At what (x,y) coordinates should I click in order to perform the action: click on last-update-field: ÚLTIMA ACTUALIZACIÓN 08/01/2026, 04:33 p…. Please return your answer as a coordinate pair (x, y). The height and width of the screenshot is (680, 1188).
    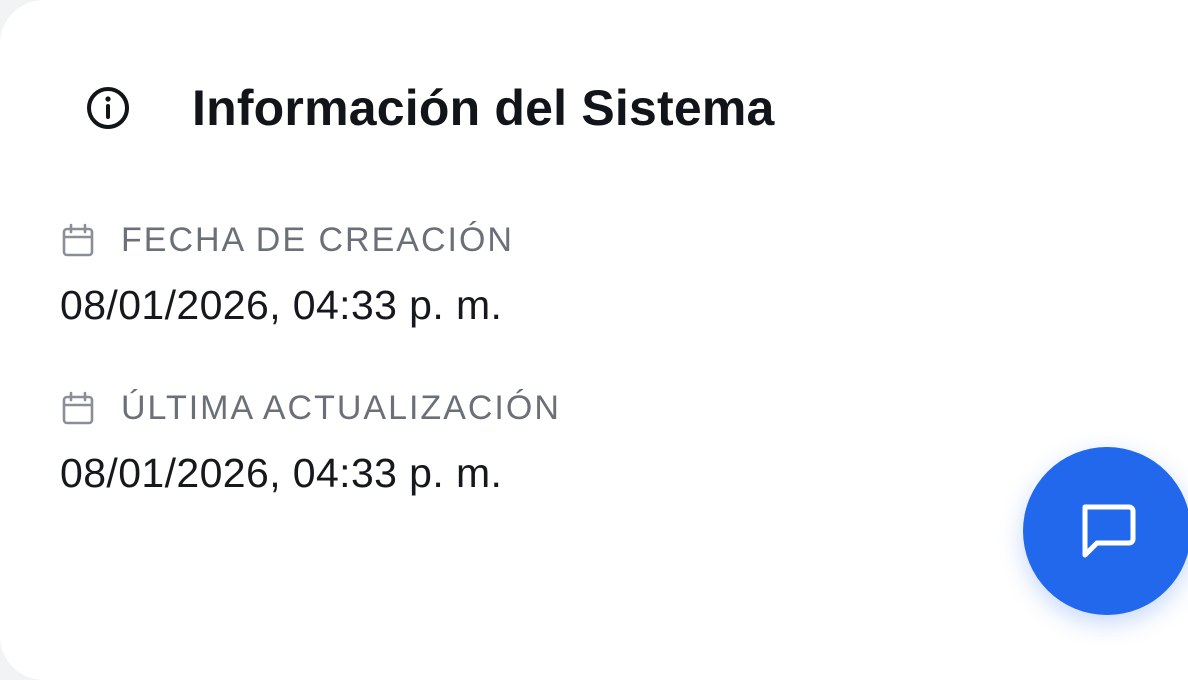
    Looking at the image, I should click on (310, 442).